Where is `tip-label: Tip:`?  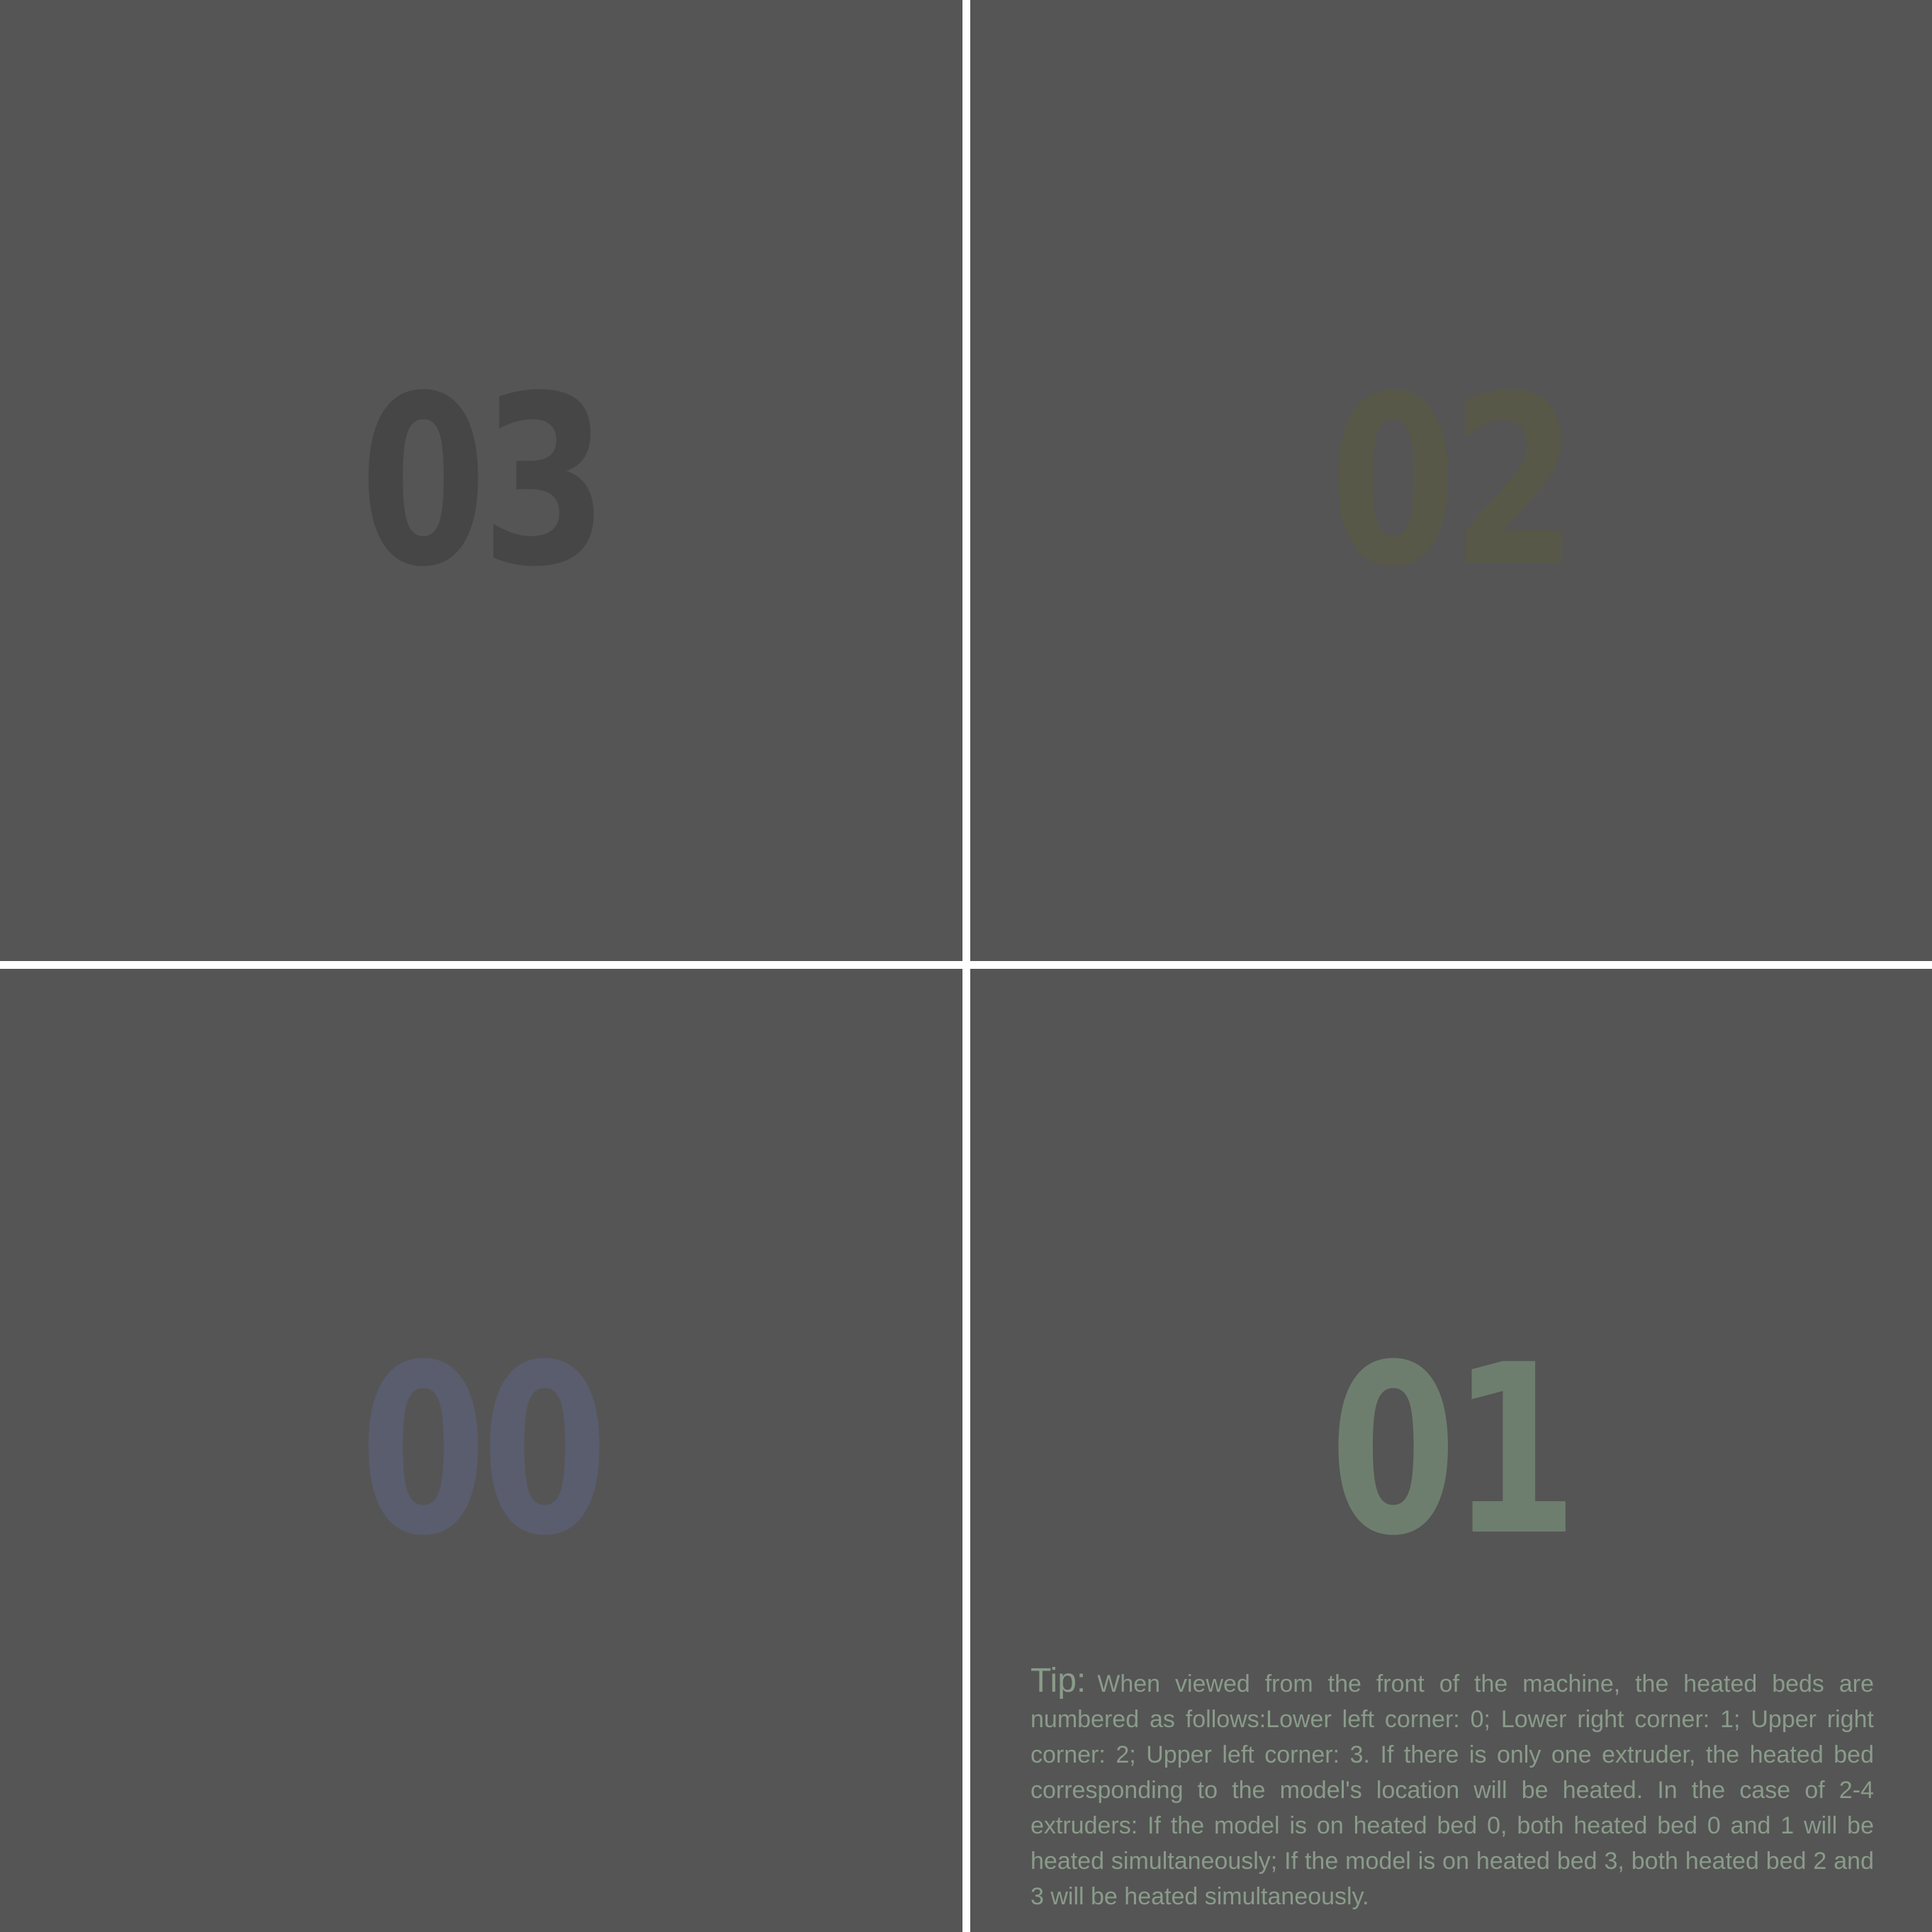 tip-label: Tip: is located at coordinates (1058, 1681).